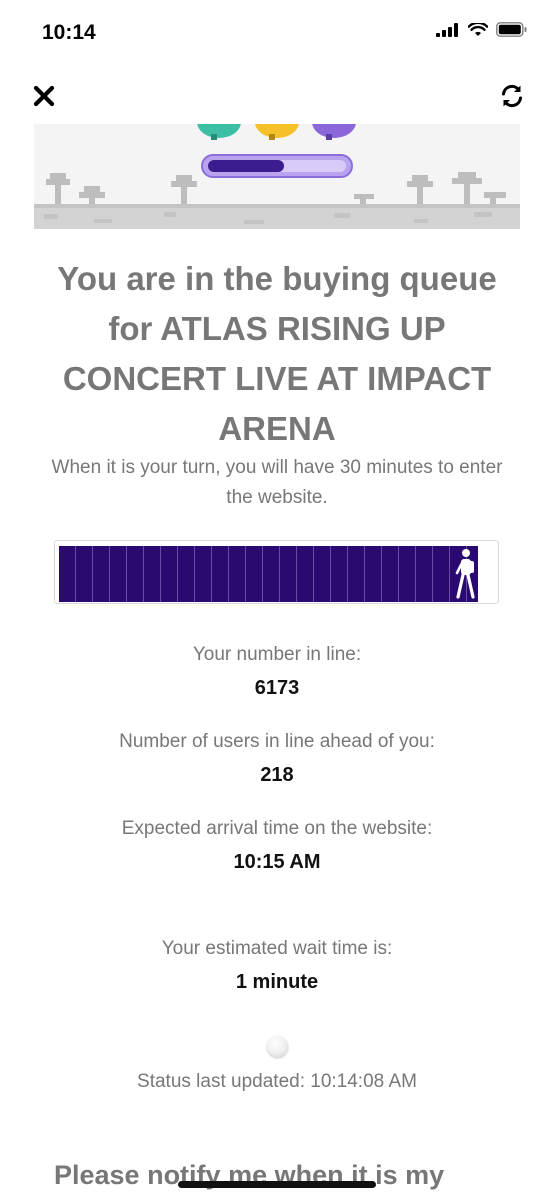 The height and width of the screenshot is (1199, 554). I want to click on refresh-icon, so click(512, 96).